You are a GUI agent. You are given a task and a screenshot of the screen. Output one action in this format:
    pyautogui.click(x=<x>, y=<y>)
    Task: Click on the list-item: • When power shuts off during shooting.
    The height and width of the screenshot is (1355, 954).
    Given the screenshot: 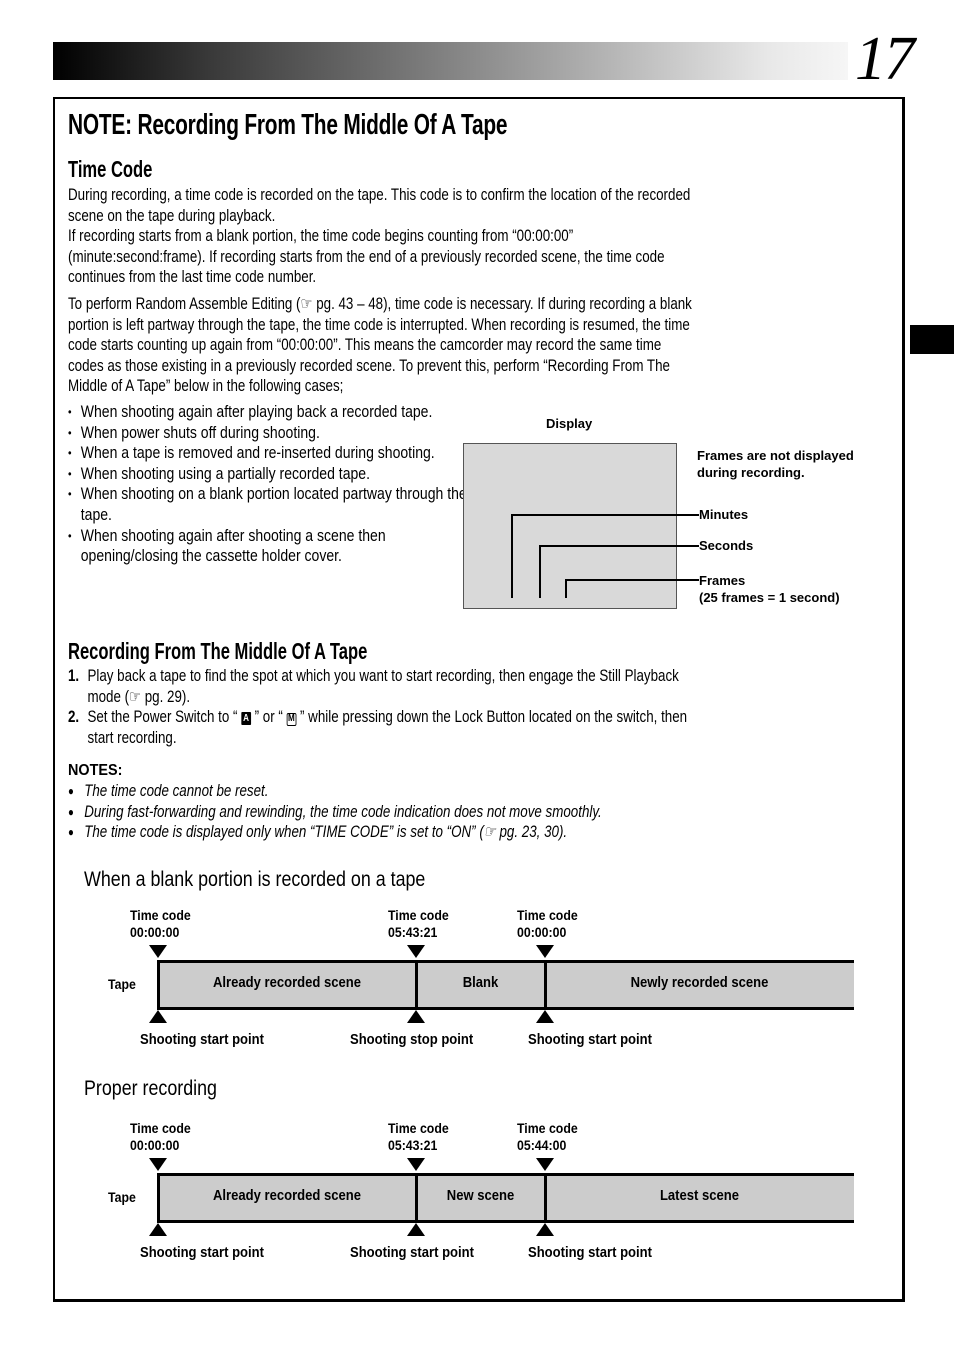 What is the action you would take?
    pyautogui.click(x=268, y=433)
    